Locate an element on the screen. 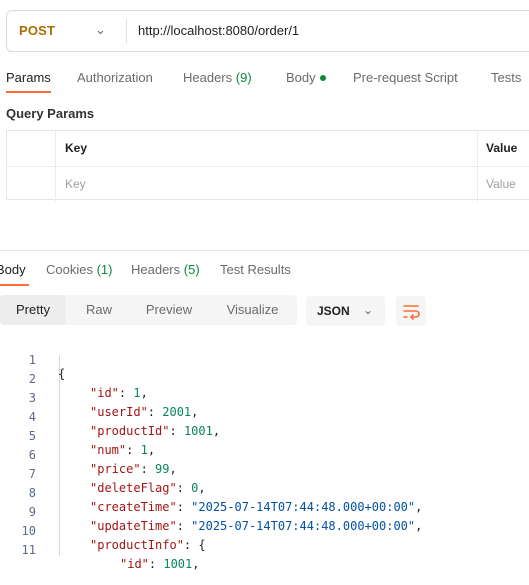 The height and width of the screenshot is (585, 529). tab-label: Authorization is located at coordinates (115, 77).